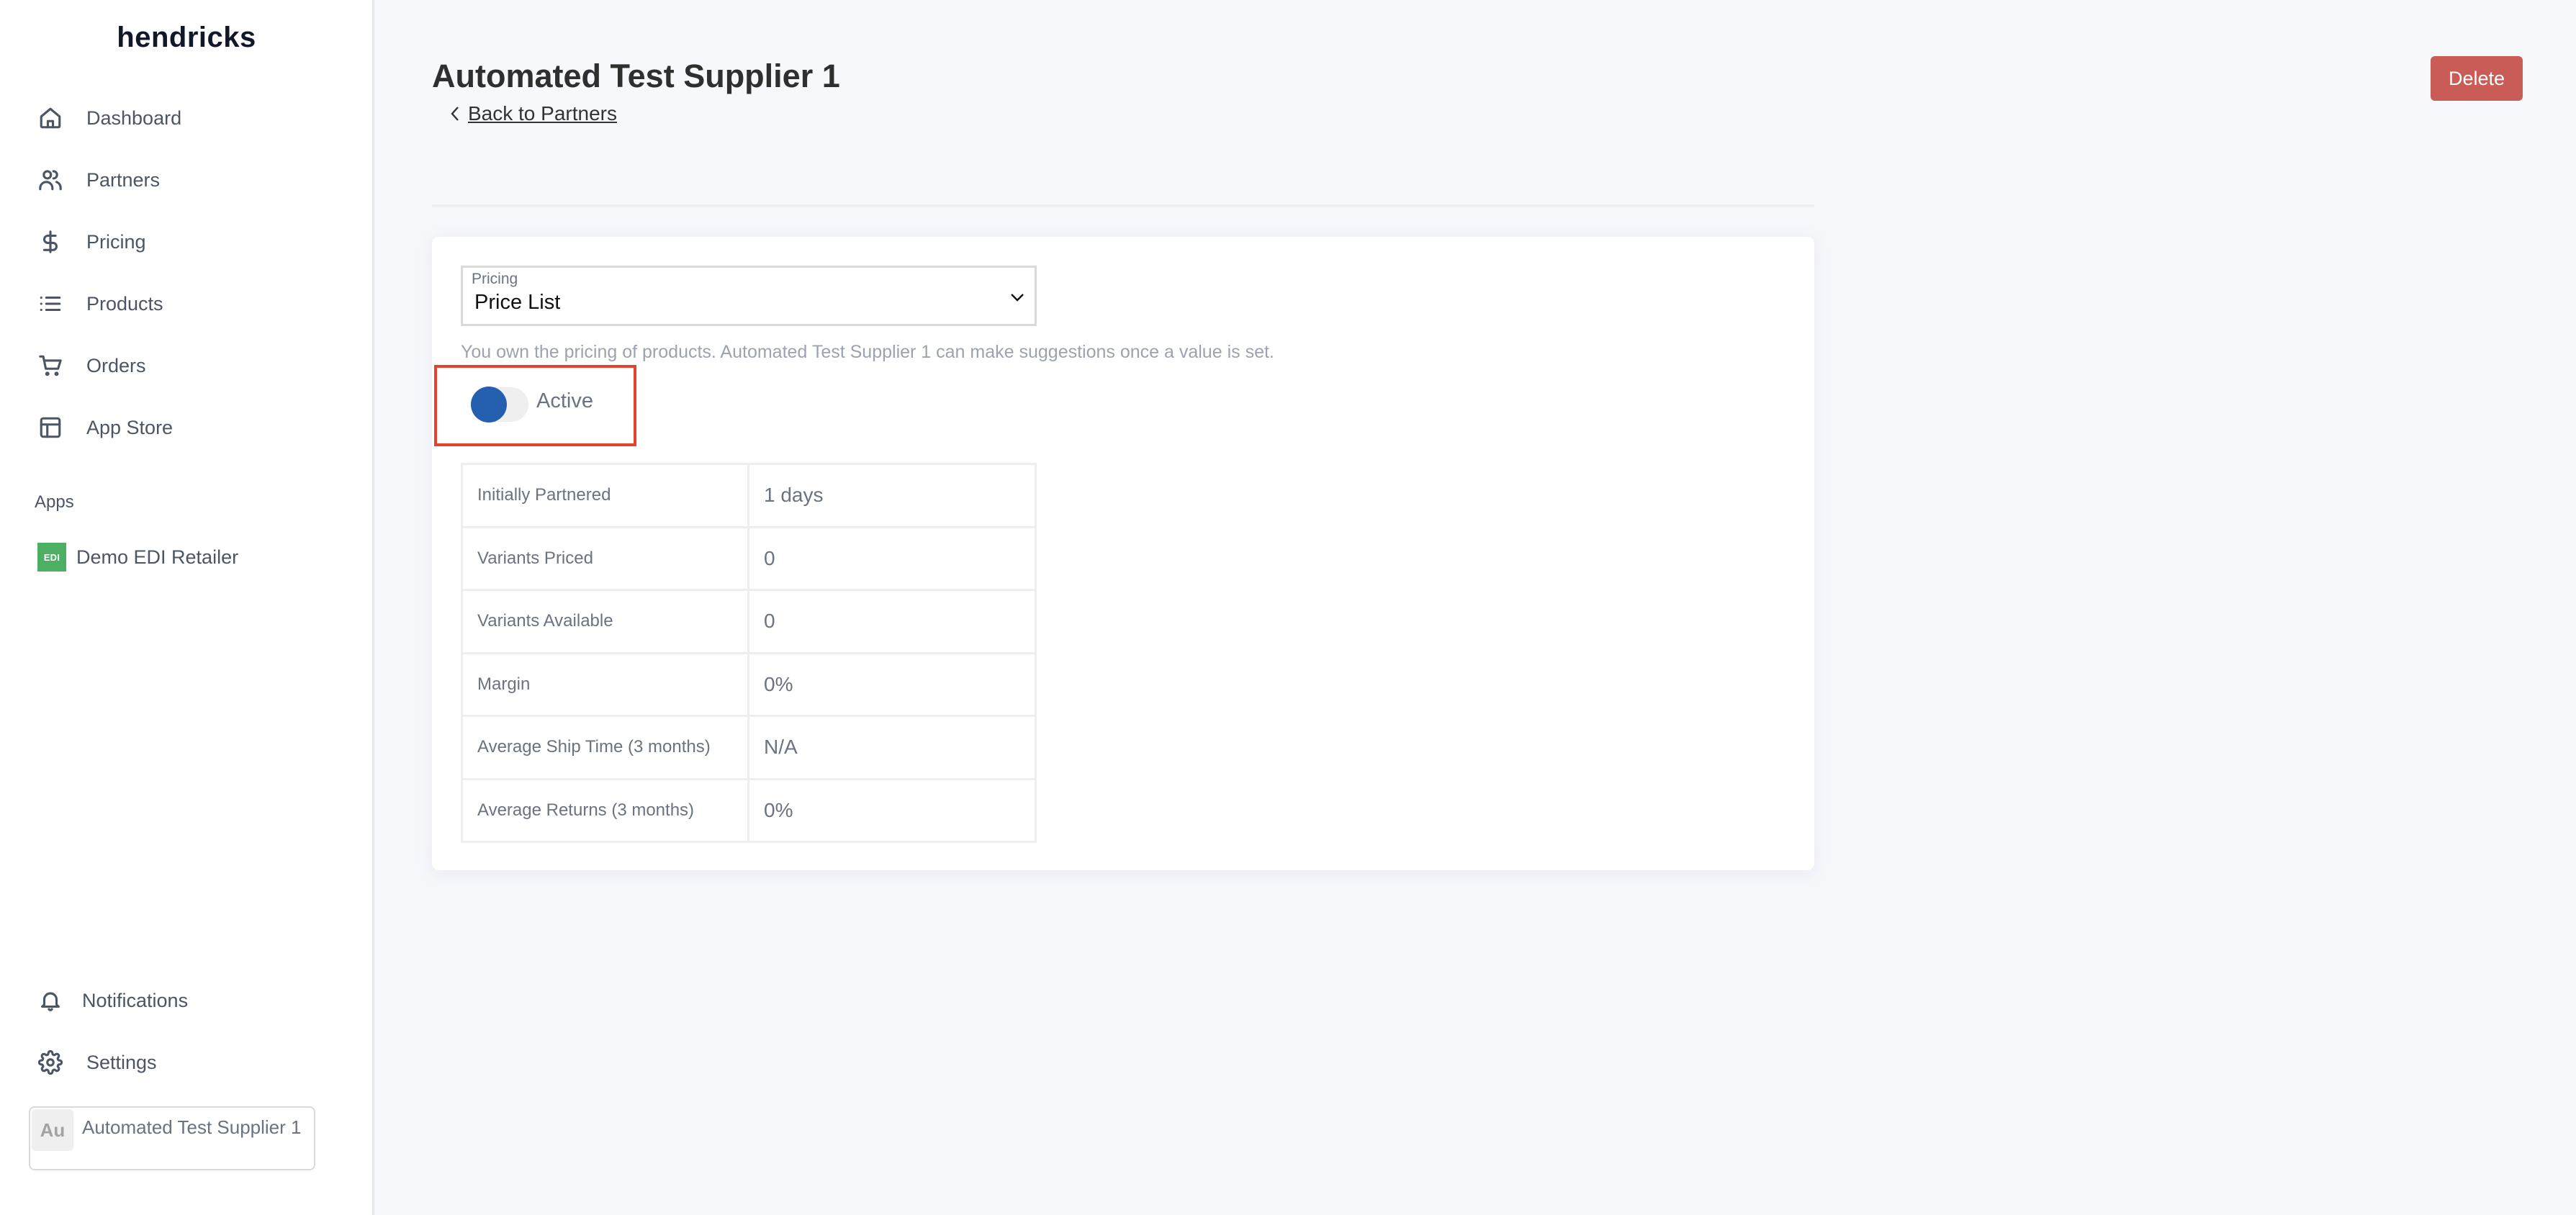 This screenshot has width=2576, height=1215. I want to click on active-toggle, so click(499, 405).